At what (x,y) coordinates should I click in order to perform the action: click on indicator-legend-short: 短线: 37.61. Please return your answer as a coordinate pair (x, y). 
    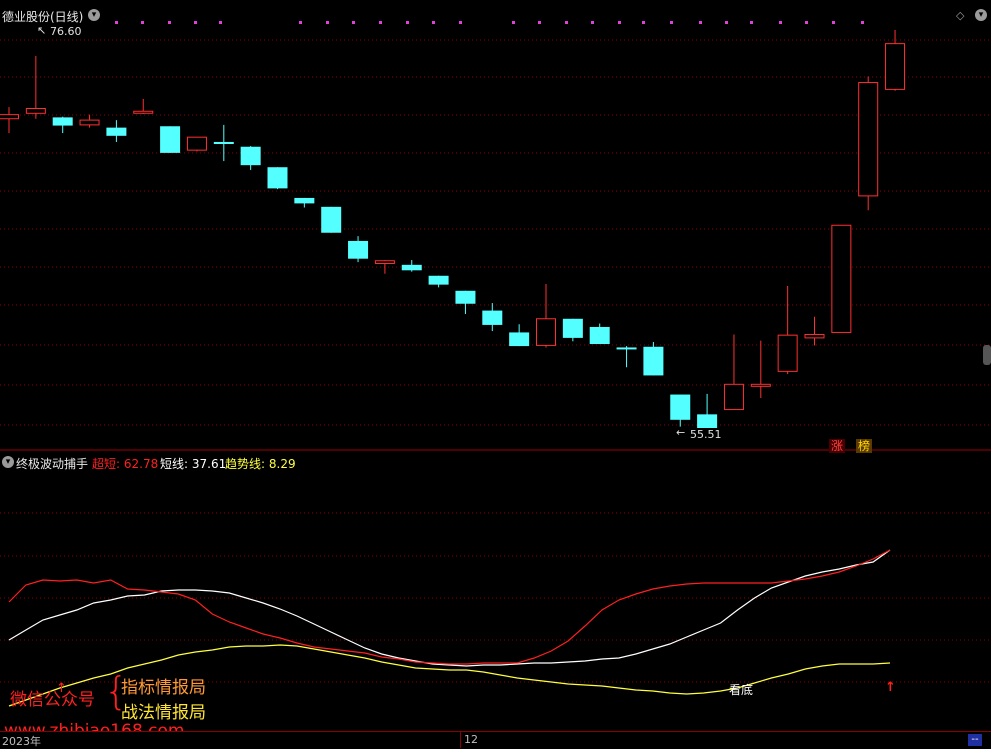
    Looking at the image, I should click on (193, 463).